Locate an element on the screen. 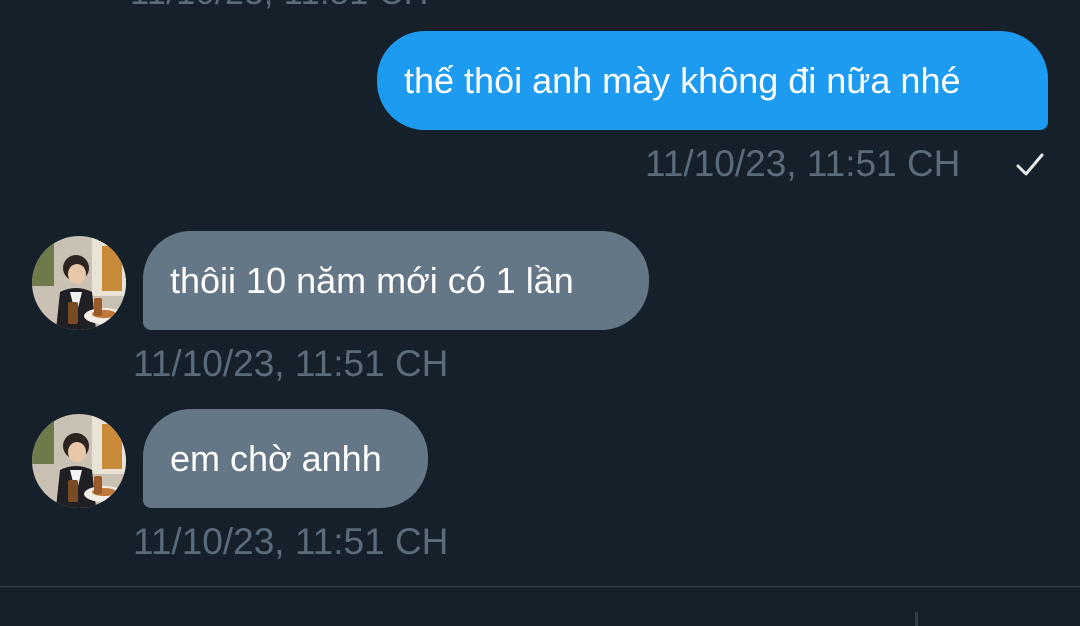 The height and width of the screenshot is (626, 1080). message-text: thôii 10 năm mới có 1 lần is located at coordinates (372, 280).